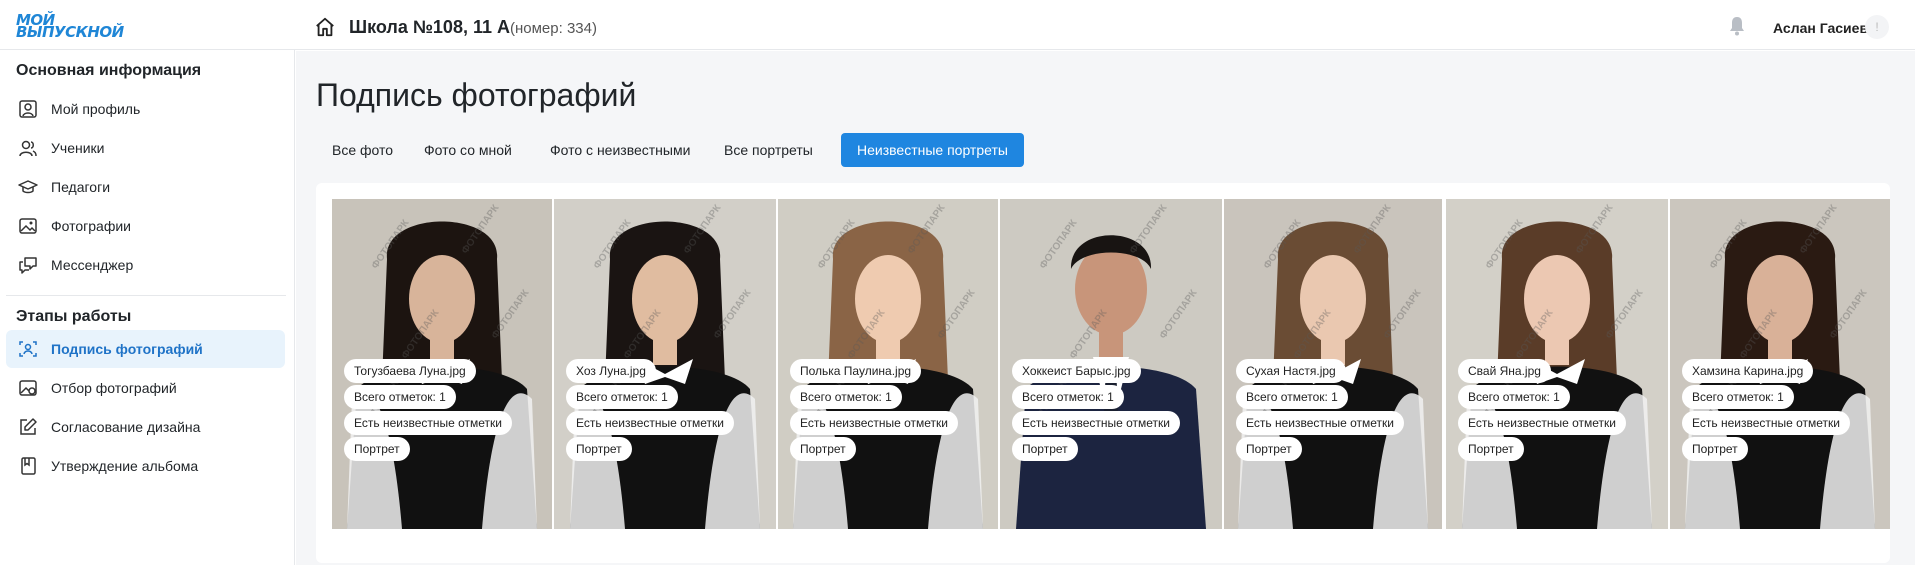  Describe the element at coordinates (932, 150) in the screenshot. I see `tab-unknown-portraits: Неизвестные портреты` at that location.